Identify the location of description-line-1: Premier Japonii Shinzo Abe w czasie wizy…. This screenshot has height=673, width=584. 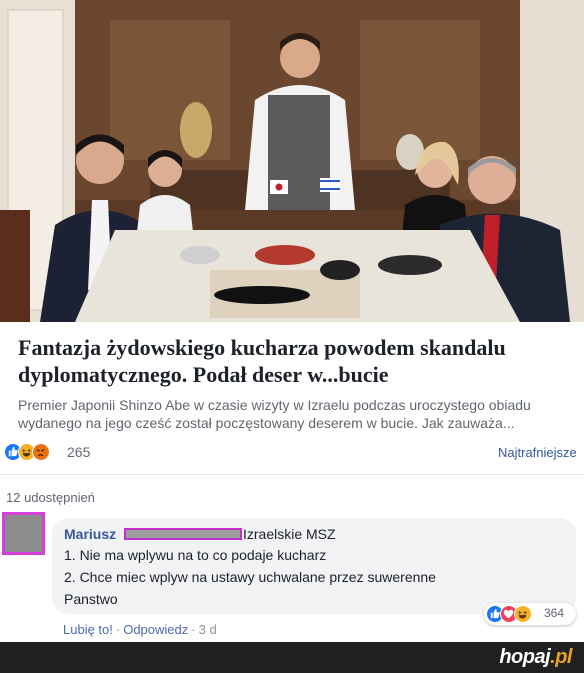
(274, 405).